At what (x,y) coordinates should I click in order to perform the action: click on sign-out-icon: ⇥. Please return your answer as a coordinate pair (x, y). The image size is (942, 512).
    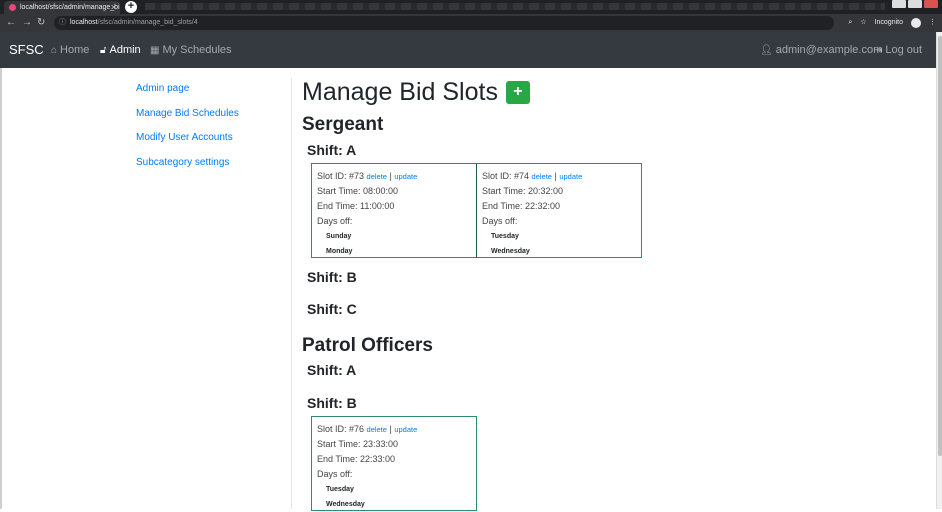
    Looking at the image, I should click on (878, 50).